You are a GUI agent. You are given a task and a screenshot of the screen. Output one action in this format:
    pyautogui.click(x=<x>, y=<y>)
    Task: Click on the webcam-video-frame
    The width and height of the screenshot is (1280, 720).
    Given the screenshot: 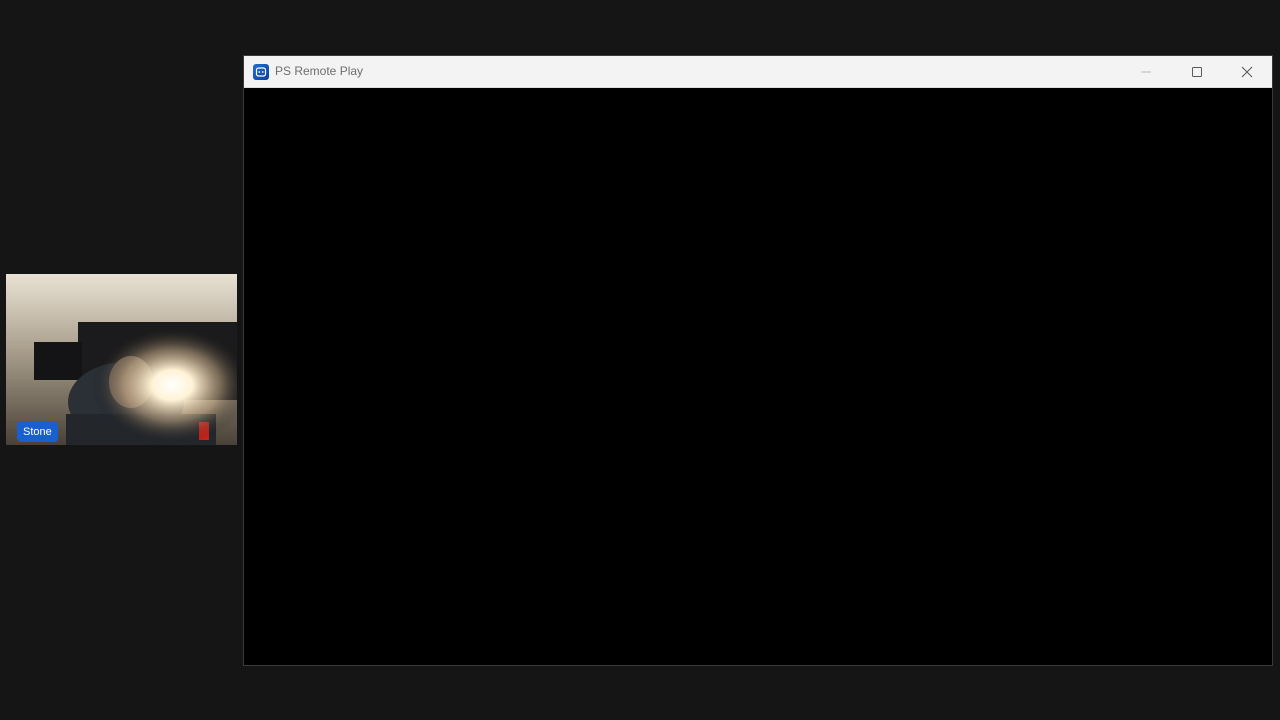 What is the action you would take?
    pyautogui.click(x=121, y=359)
    